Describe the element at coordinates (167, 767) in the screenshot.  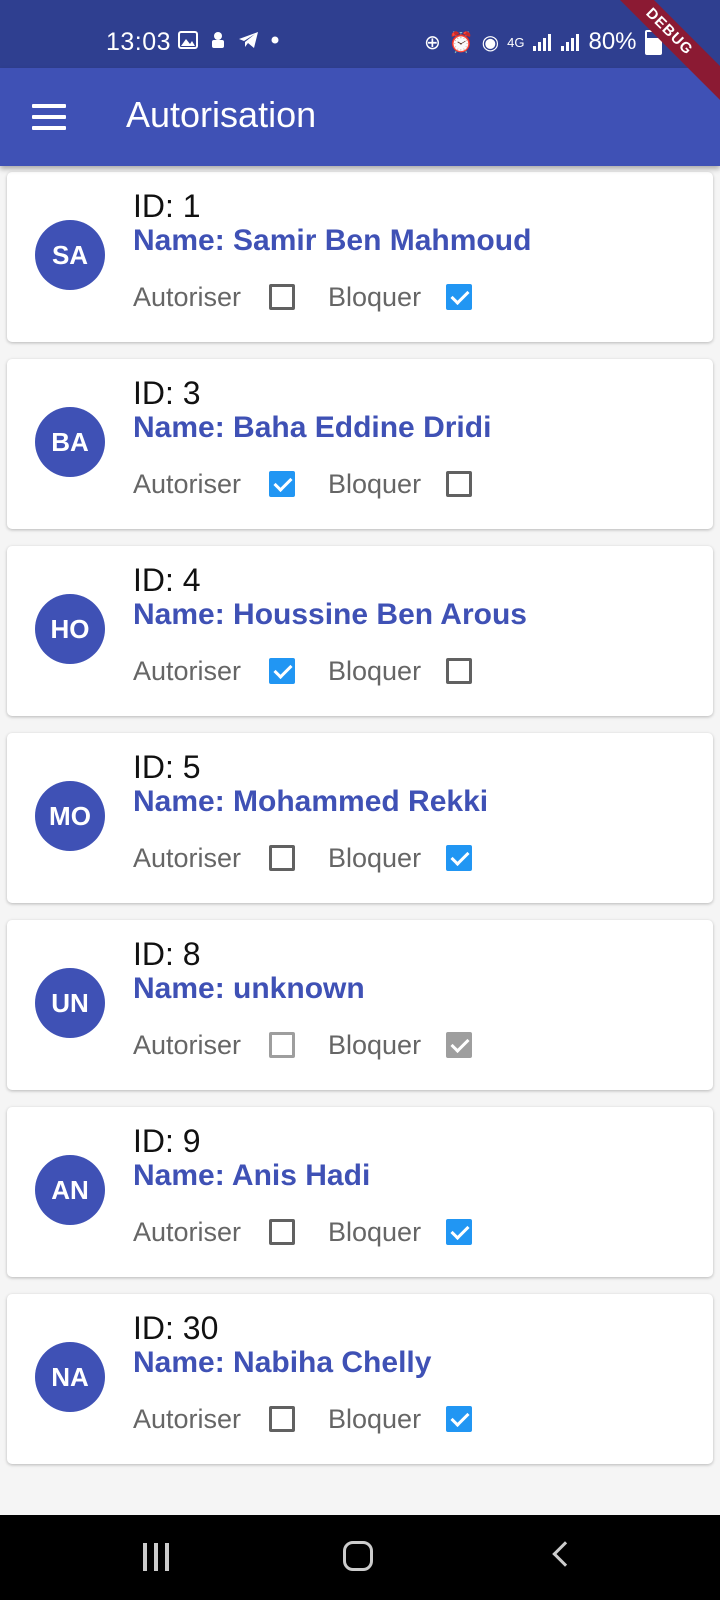
I see `user-id: ID: 5` at that location.